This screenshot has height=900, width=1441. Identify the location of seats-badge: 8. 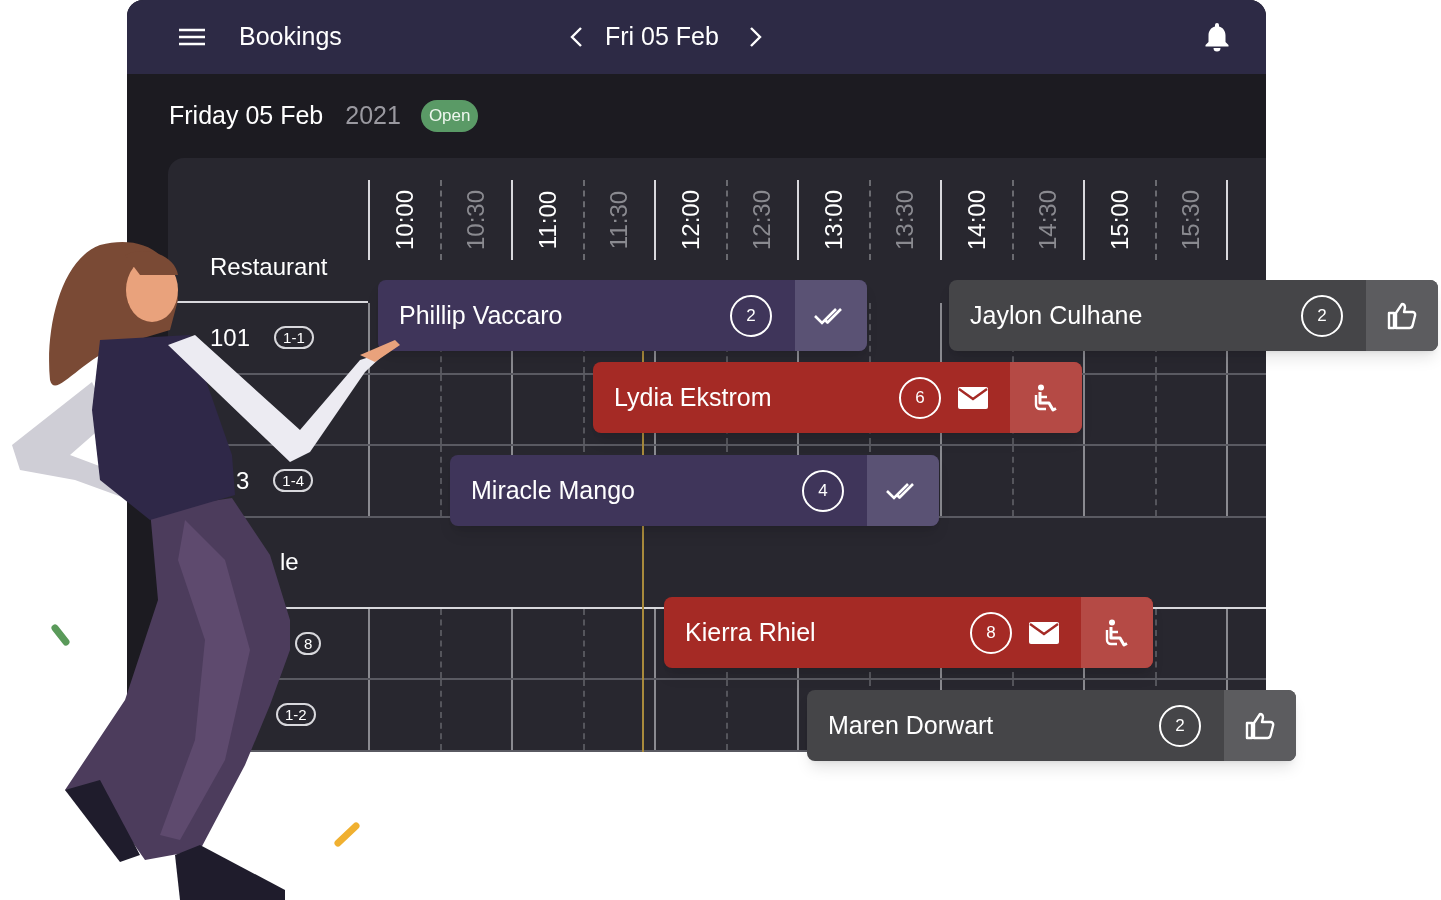
(308, 643).